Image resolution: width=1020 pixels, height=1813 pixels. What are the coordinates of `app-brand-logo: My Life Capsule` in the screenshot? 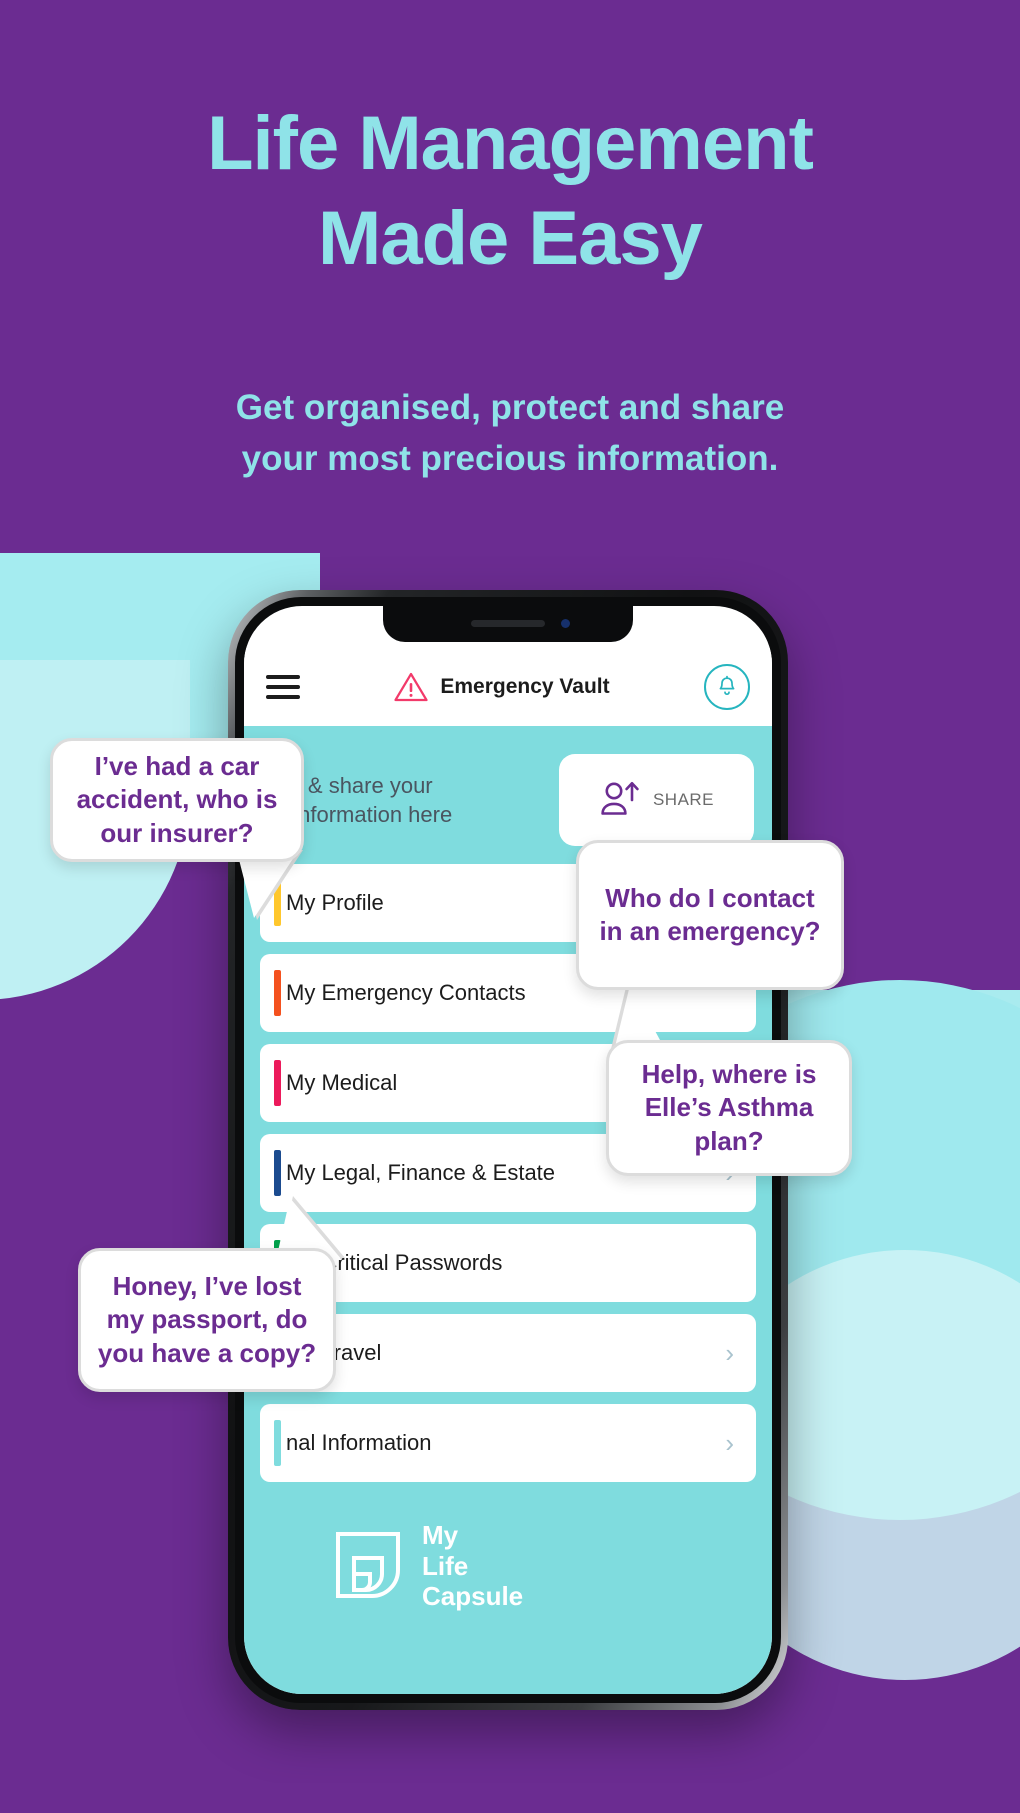 It's located at (508, 1553).